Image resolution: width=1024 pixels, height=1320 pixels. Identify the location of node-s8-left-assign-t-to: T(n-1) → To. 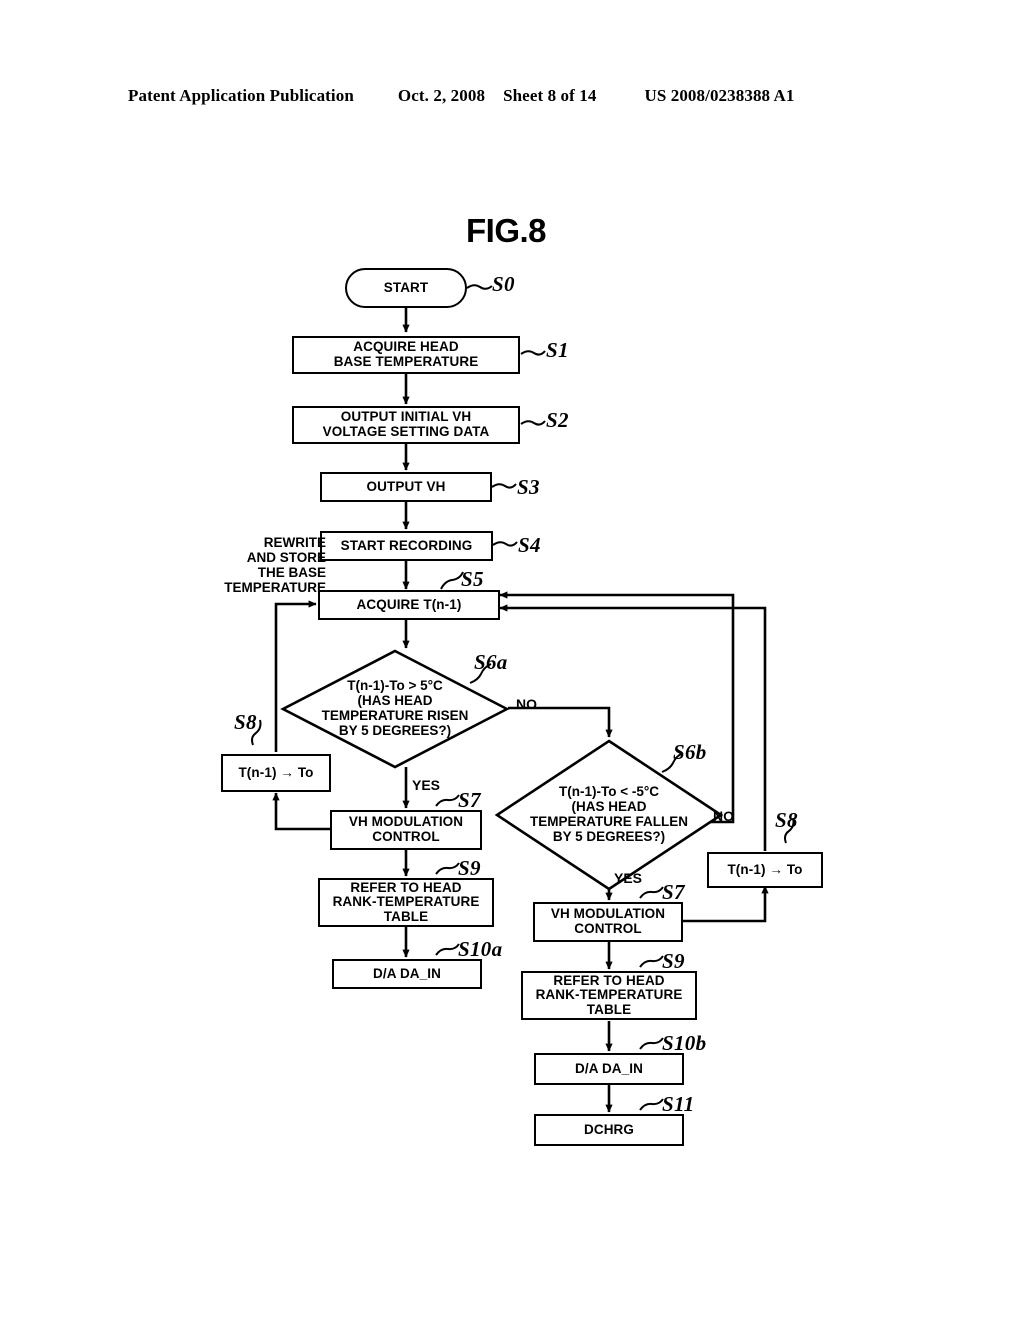
(276, 773).